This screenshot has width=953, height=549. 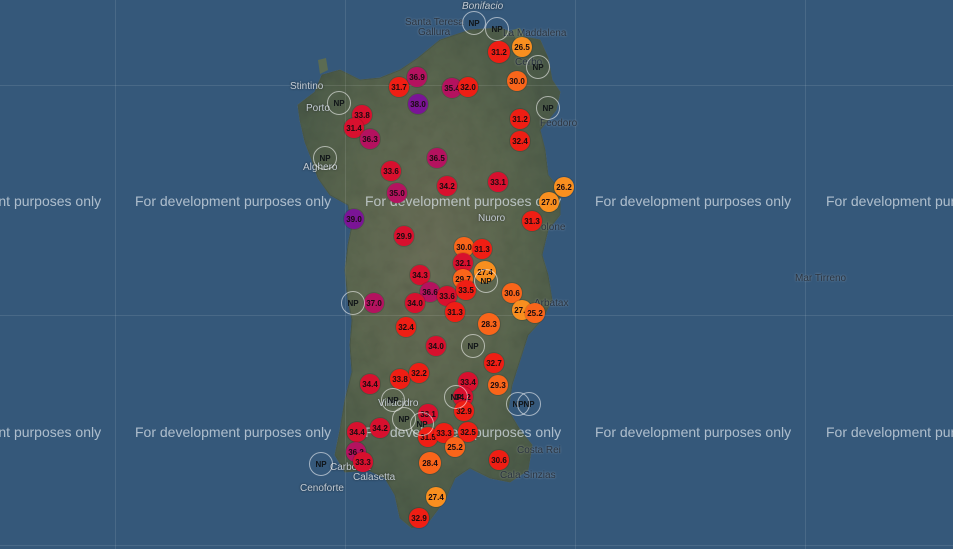 I want to click on temperature-marker: 37.0, so click(x=374, y=303).